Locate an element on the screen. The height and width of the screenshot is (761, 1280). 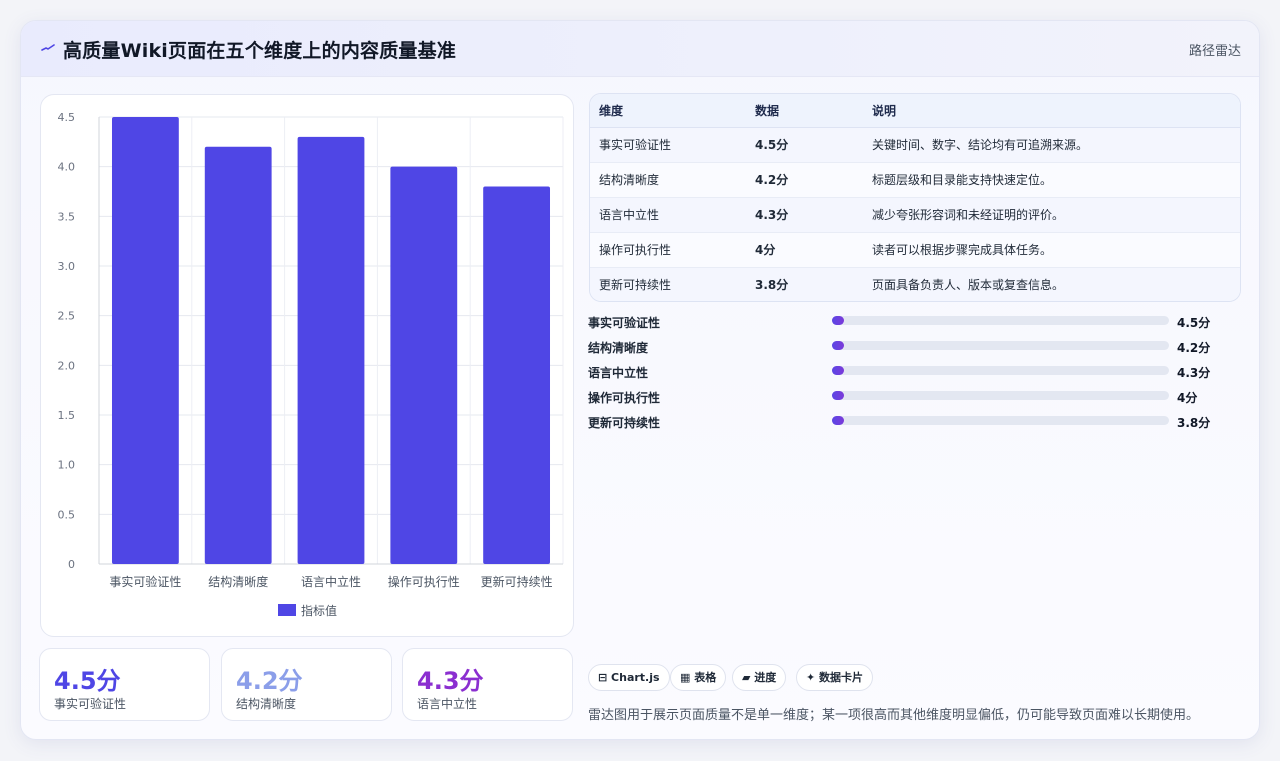
y-tick-label: 2.5 is located at coordinates (67, 316).